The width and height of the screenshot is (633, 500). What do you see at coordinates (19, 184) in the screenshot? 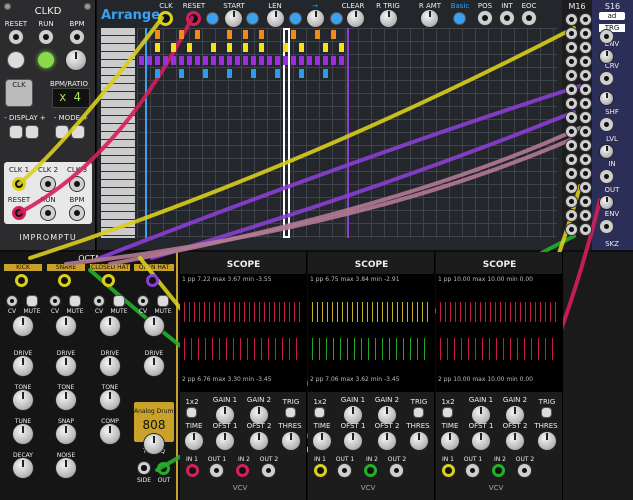
I see `clk1-output` at bounding box center [19, 184].